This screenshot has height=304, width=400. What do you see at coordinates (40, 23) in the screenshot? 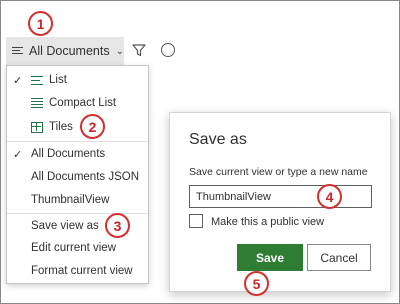
I see `callout-1: 1` at bounding box center [40, 23].